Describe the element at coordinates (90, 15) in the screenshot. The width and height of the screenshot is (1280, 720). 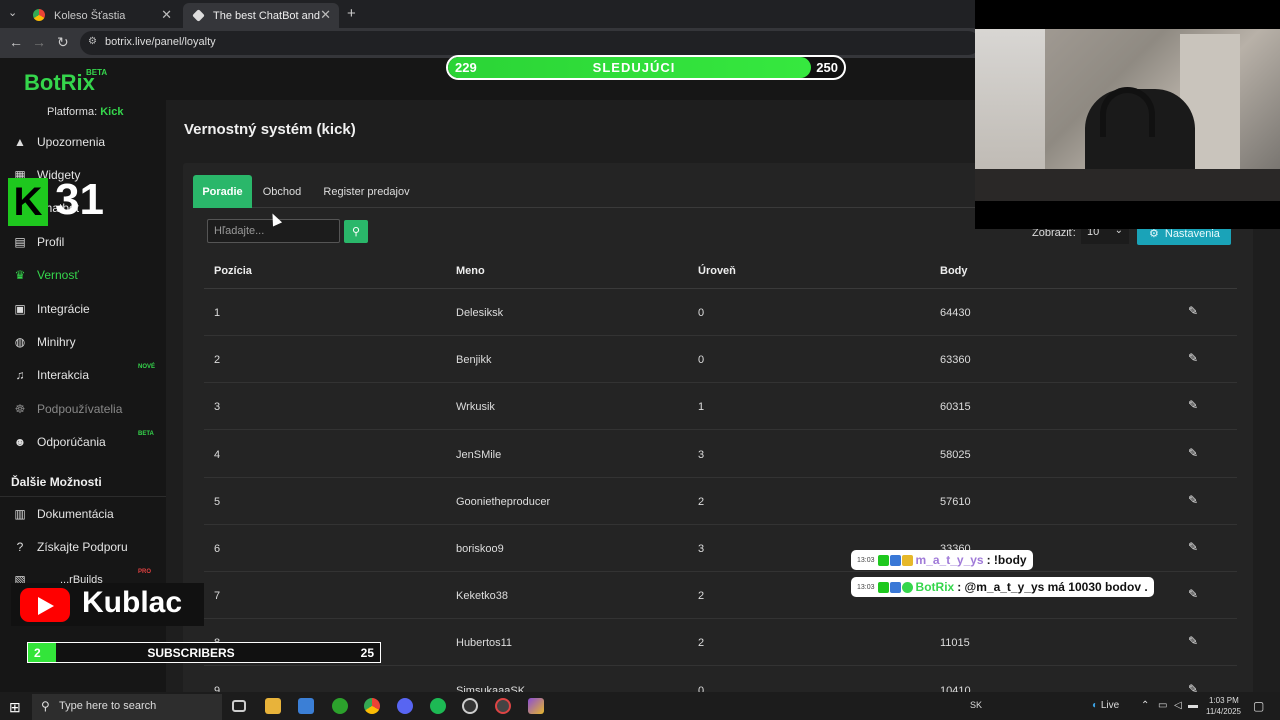
I see `tab-title: Koleso Šťastia` at that location.